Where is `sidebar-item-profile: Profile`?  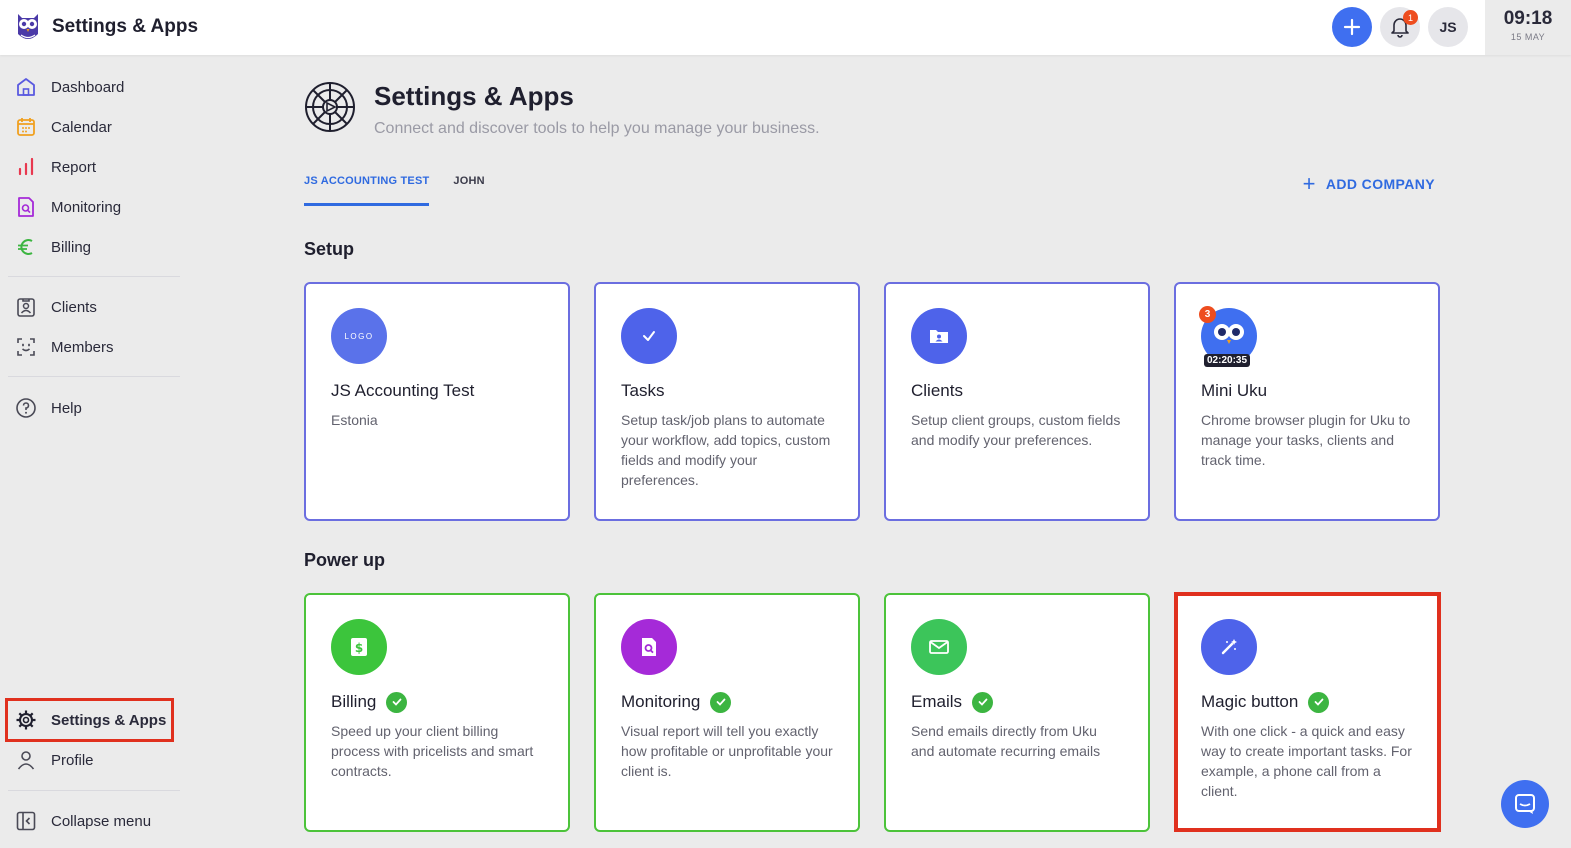
sidebar-item-profile: Profile is located at coordinates (54, 760).